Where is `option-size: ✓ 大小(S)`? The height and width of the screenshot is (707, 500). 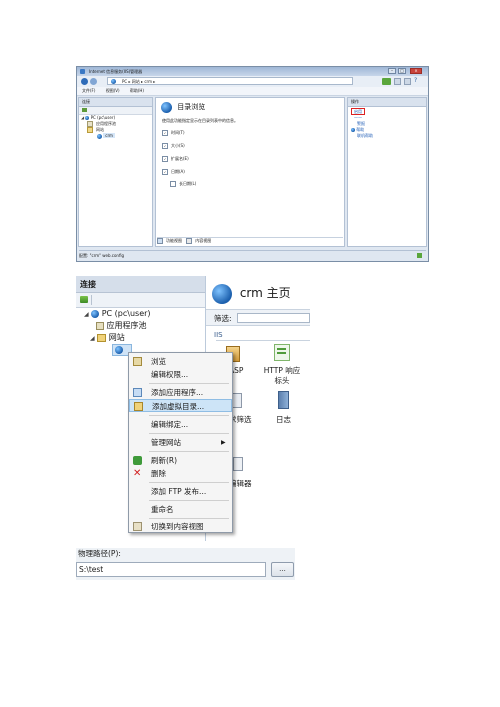
option-size: ✓ 大小(S) is located at coordinates (173, 146).